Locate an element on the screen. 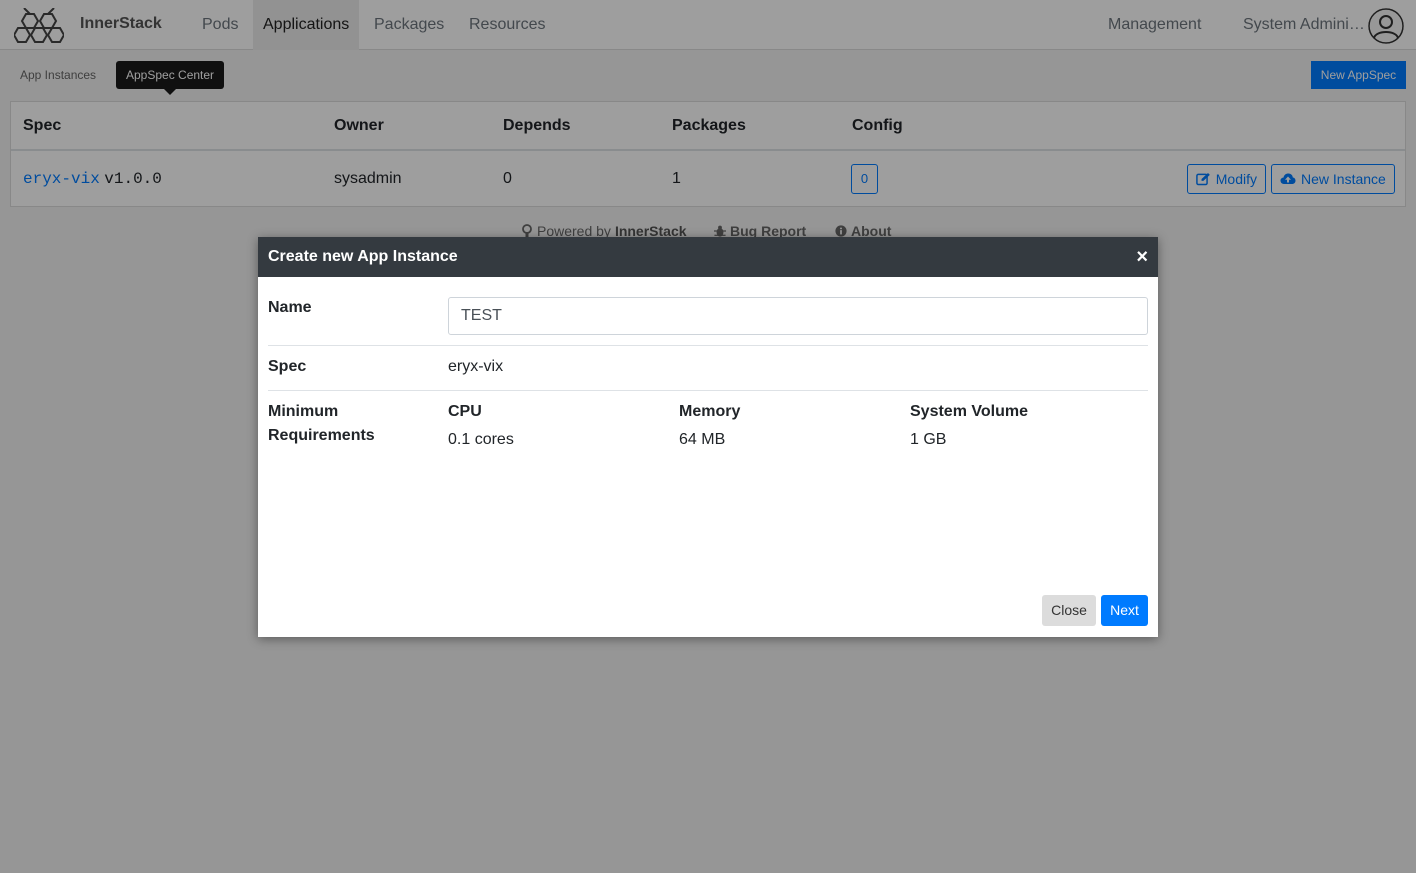 This screenshot has height=873, width=1416. name-input is located at coordinates (798, 316).